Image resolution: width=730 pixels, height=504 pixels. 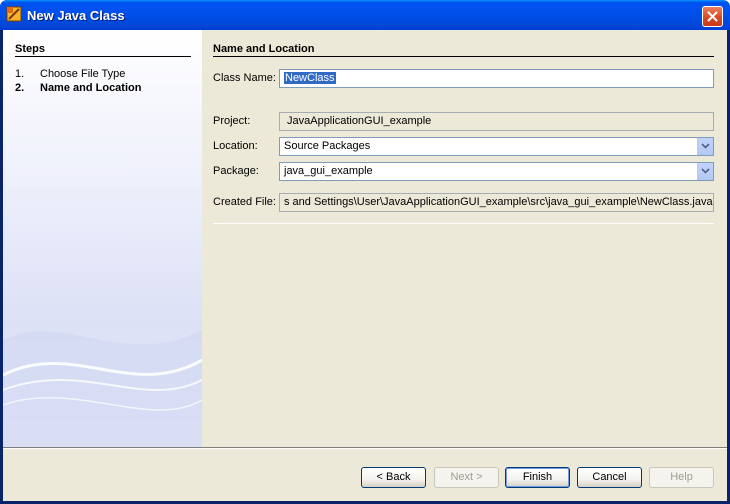 What do you see at coordinates (83, 74) in the screenshot?
I see `step-label: Choose File Type` at bounding box center [83, 74].